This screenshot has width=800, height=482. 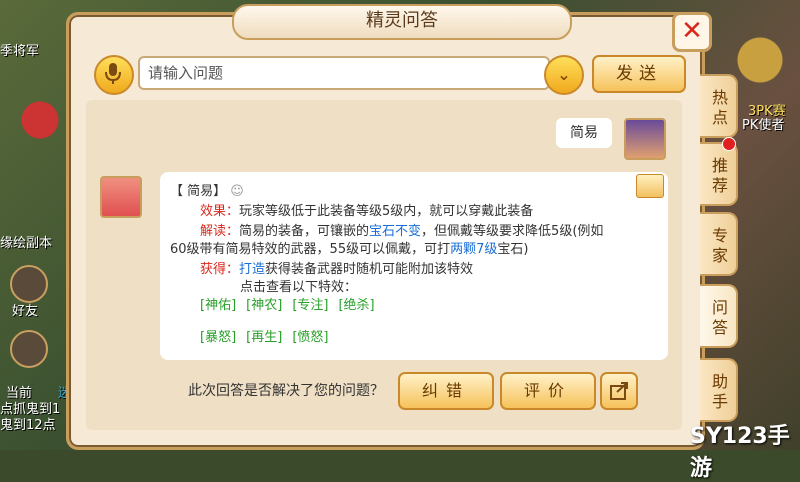 I want to click on explain-label: 解读：, so click(x=220, y=231).